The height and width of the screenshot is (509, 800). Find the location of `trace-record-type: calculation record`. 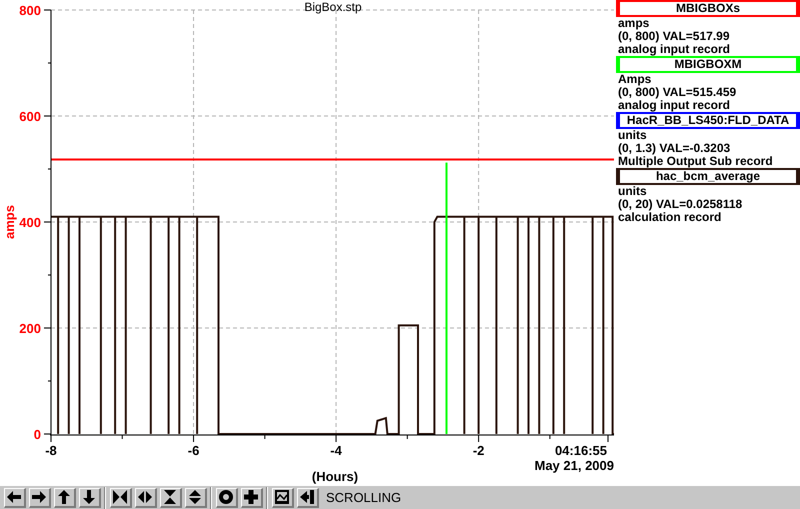

trace-record-type: calculation record is located at coordinates (669, 217).